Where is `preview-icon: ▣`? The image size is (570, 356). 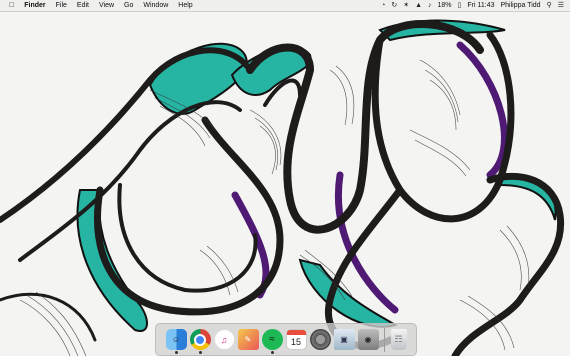
preview-icon: ▣ is located at coordinates (344, 339).